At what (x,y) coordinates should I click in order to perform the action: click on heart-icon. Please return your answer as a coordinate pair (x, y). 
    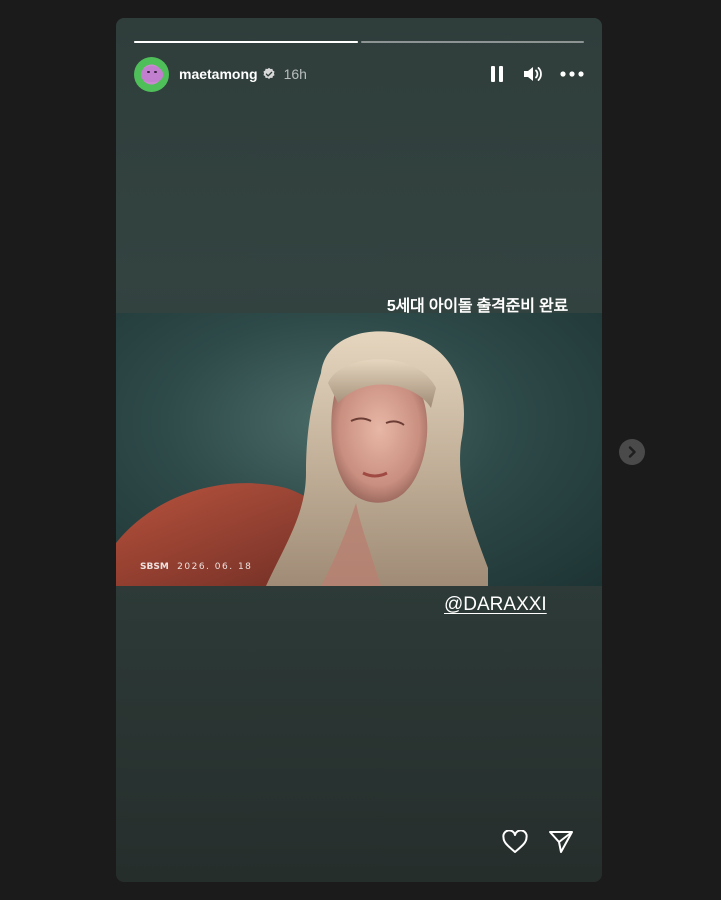
    Looking at the image, I should click on (515, 841).